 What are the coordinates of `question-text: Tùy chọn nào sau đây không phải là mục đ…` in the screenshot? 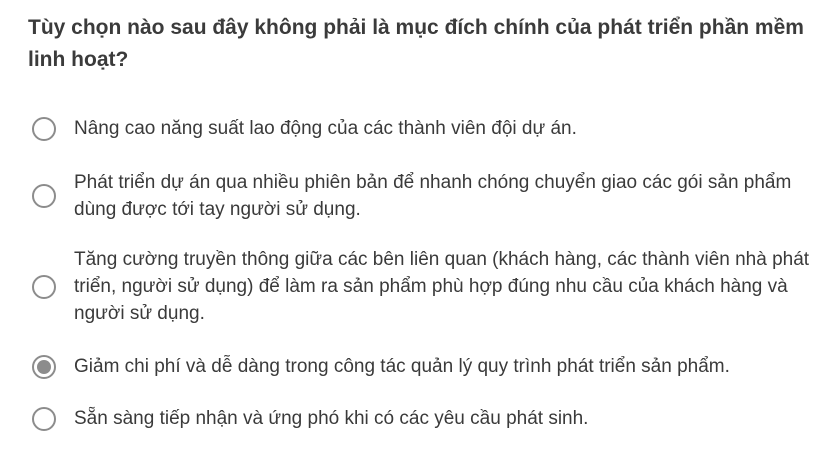 It's located at (416, 43).